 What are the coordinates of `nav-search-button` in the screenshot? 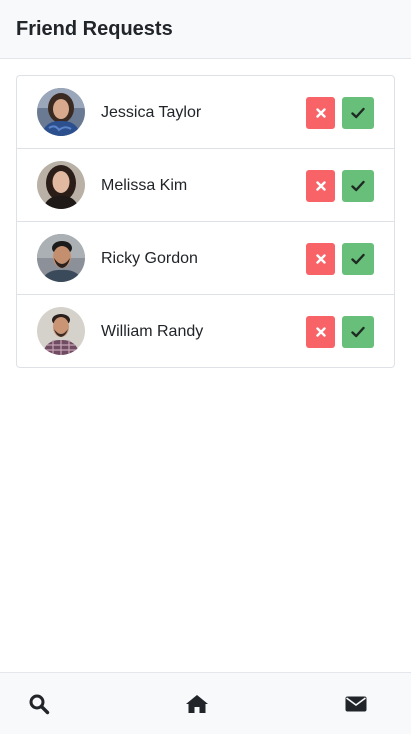 It's located at (39, 704).